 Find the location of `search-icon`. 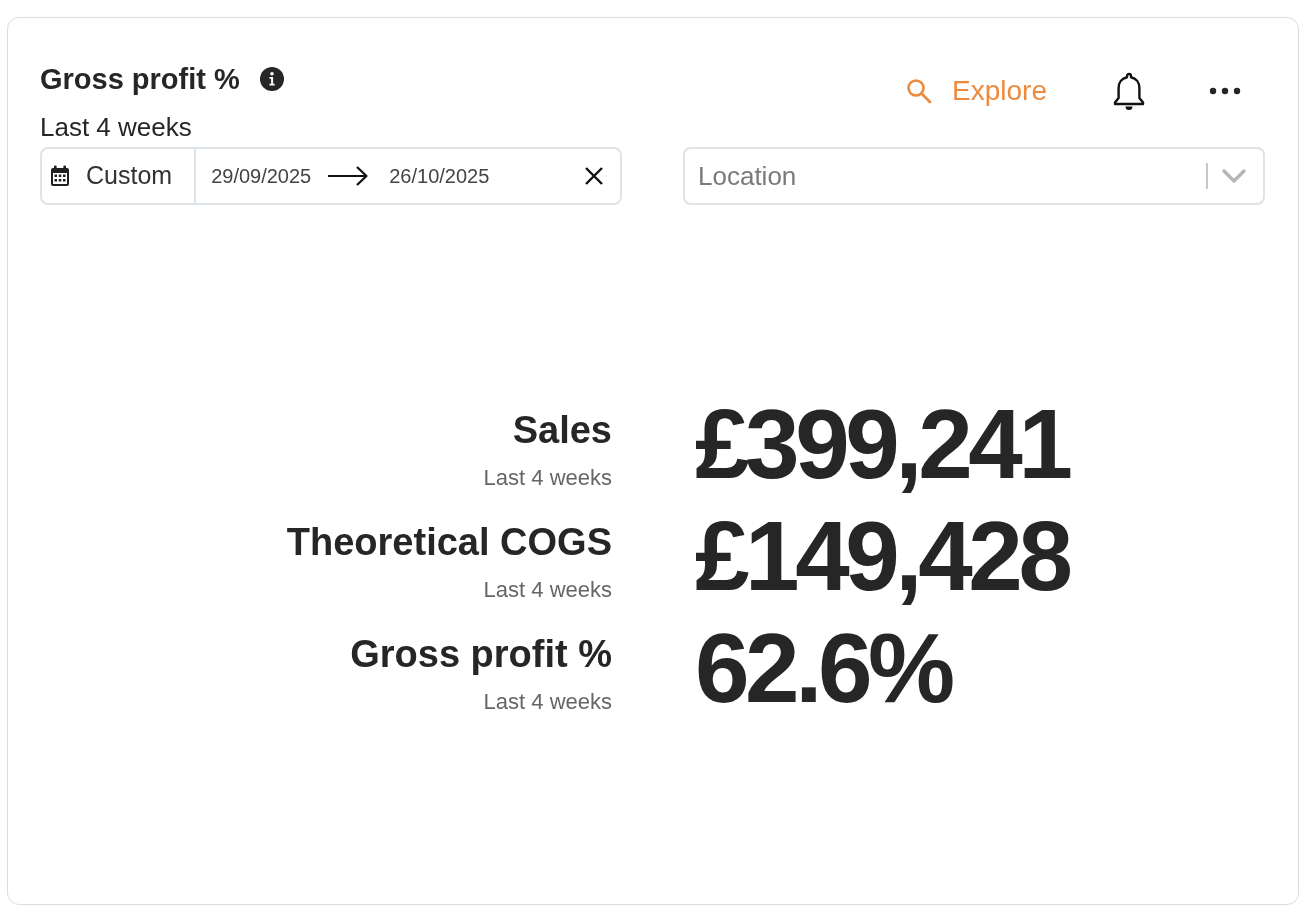

search-icon is located at coordinates (919, 91).